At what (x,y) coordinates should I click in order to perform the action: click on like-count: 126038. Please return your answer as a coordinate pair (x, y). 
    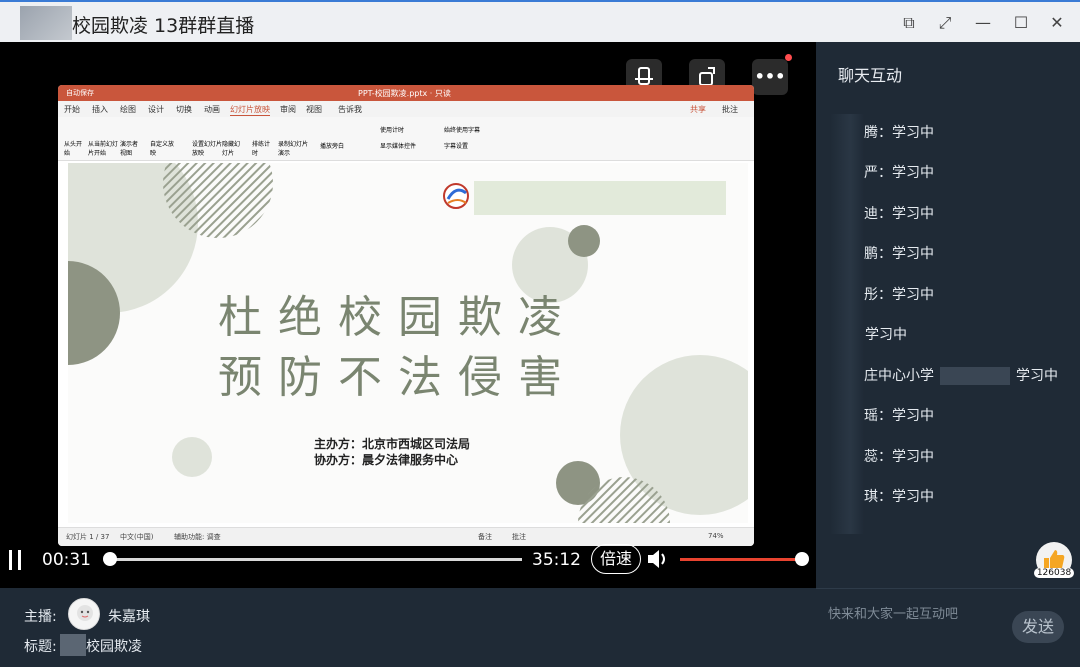
    Looking at the image, I should click on (1054, 573).